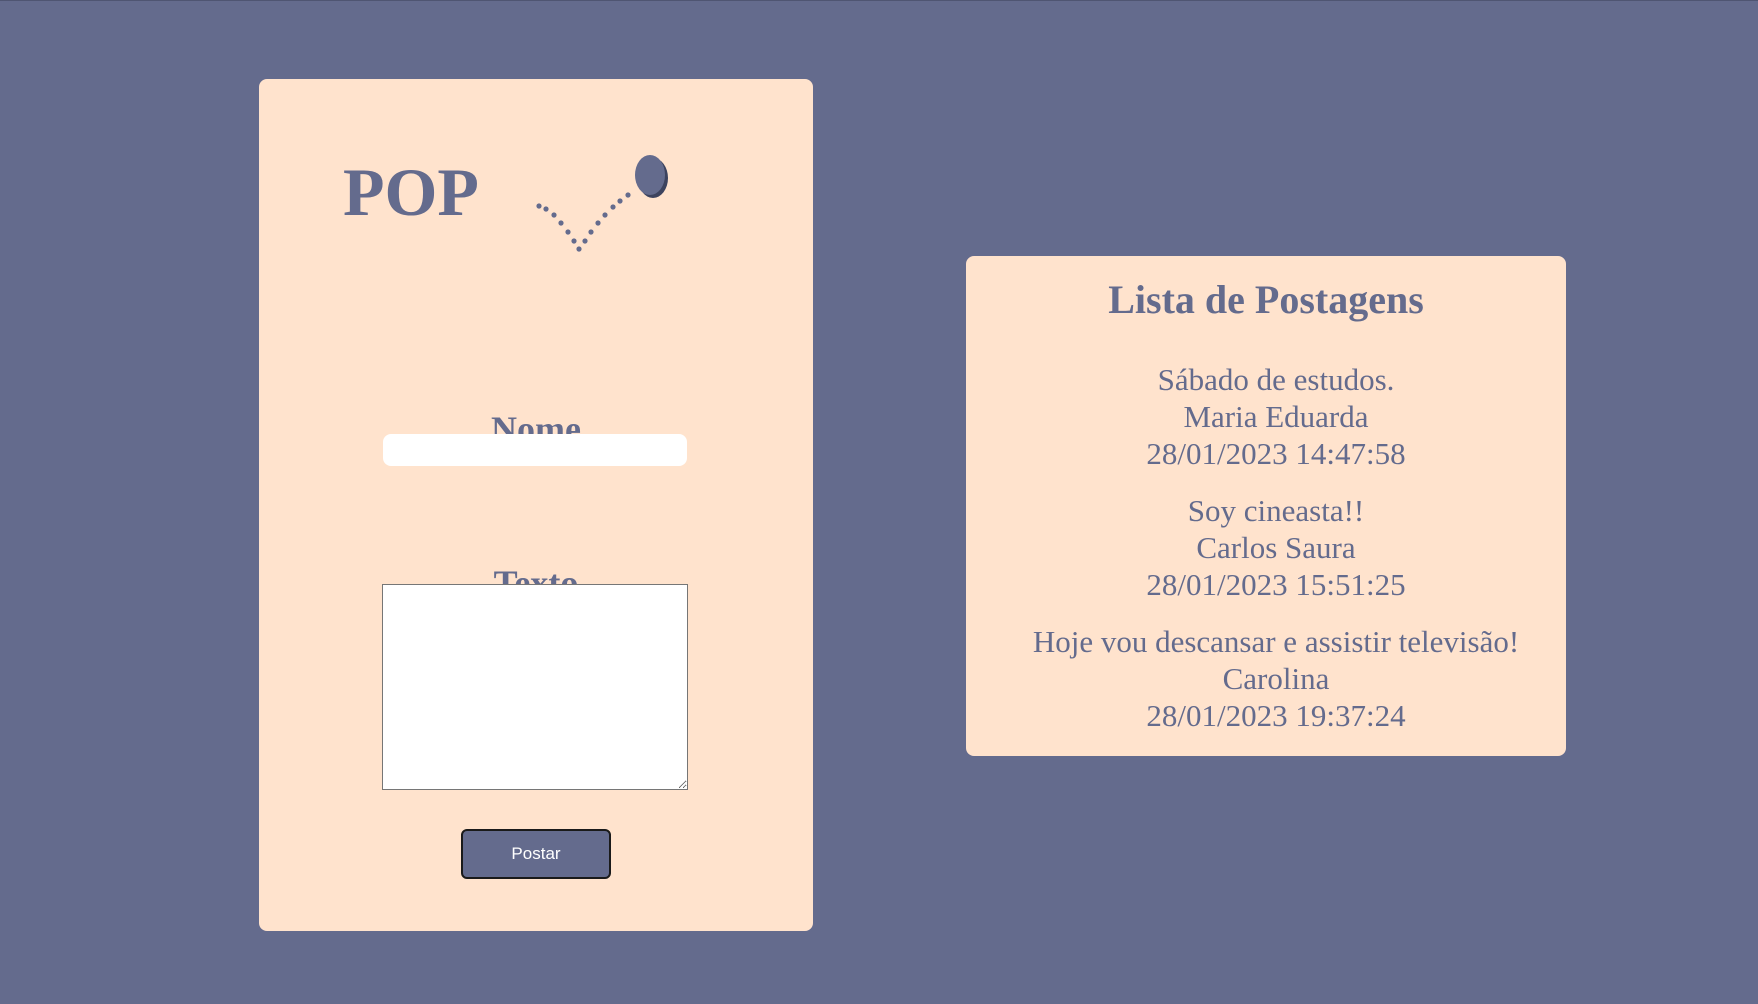 This screenshot has height=1004, width=1758. I want to click on post-text: Soy cineasta!!, so click(1276, 510).